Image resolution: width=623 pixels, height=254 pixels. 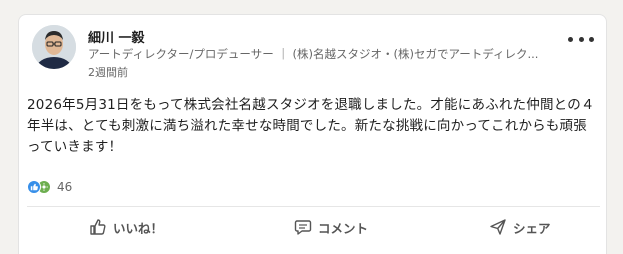 What do you see at coordinates (498, 227) in the screenshot?
I see `send-icon` at bounding box center [498, 227].